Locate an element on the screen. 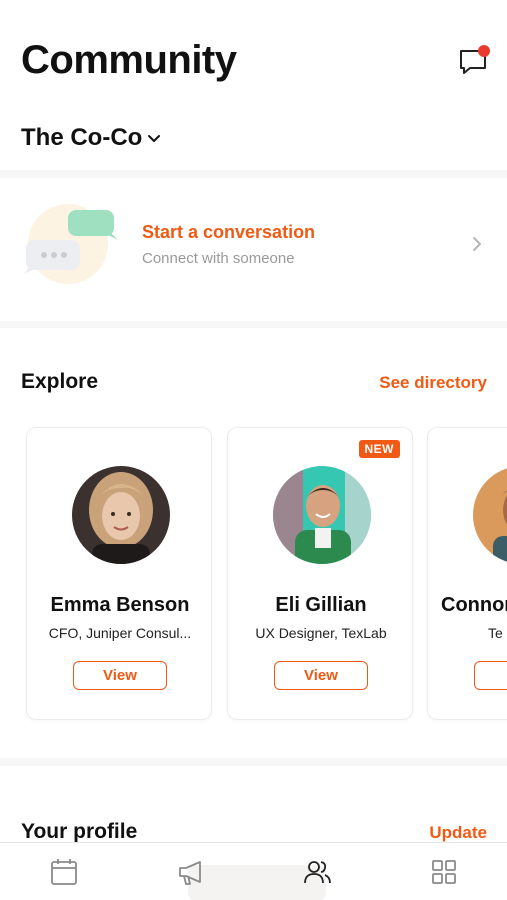  view-profile-button: V is located at coordinates (490, 675).